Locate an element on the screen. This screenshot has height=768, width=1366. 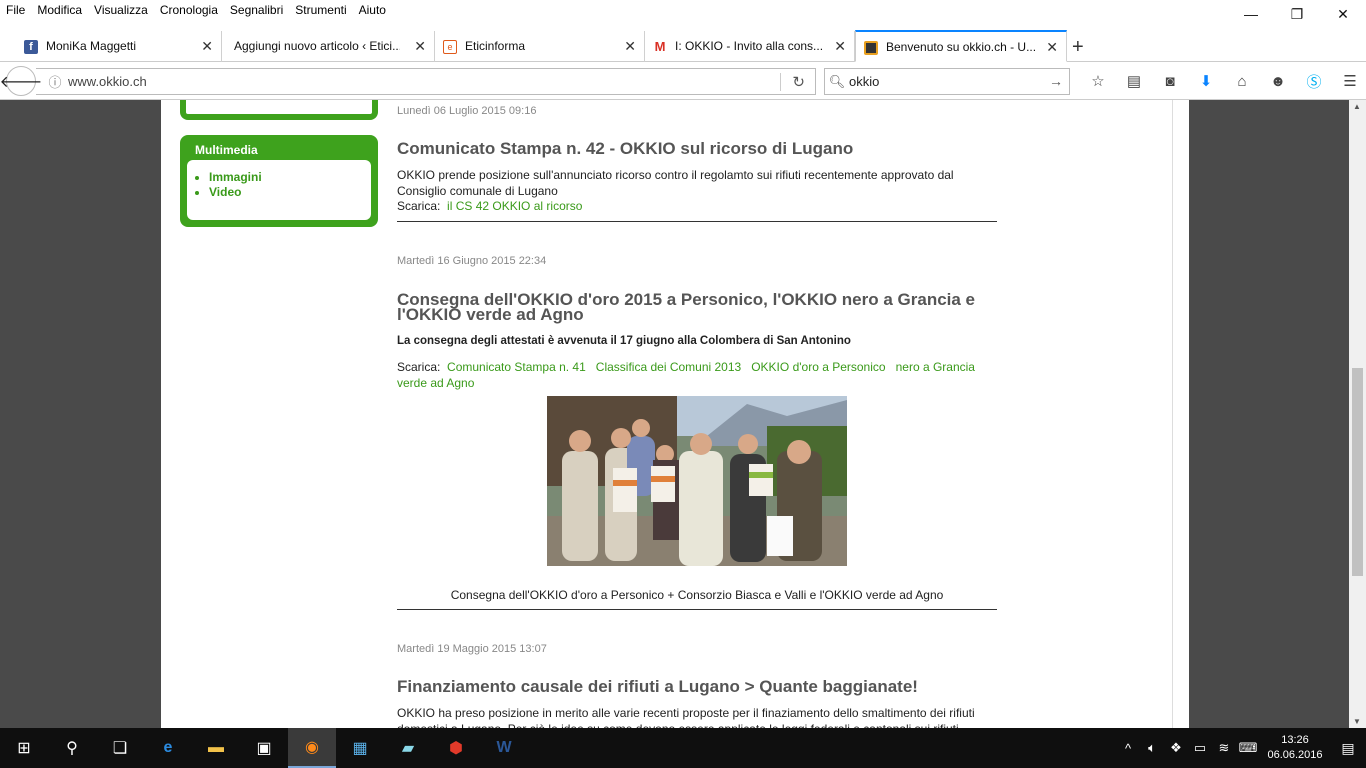
multimedia-title: Multimedia is located at coordinates (226, 150).